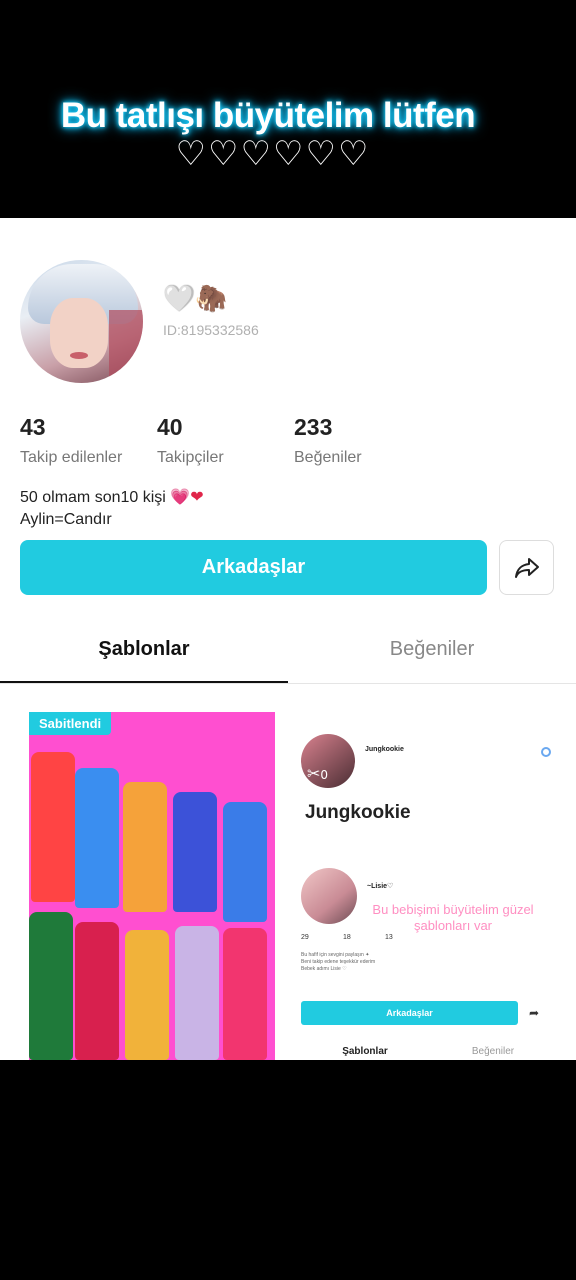 This screenshot has width=576, height=1280. I want to click on stat-following: 43 Takip edilenler, so click(71, 440).